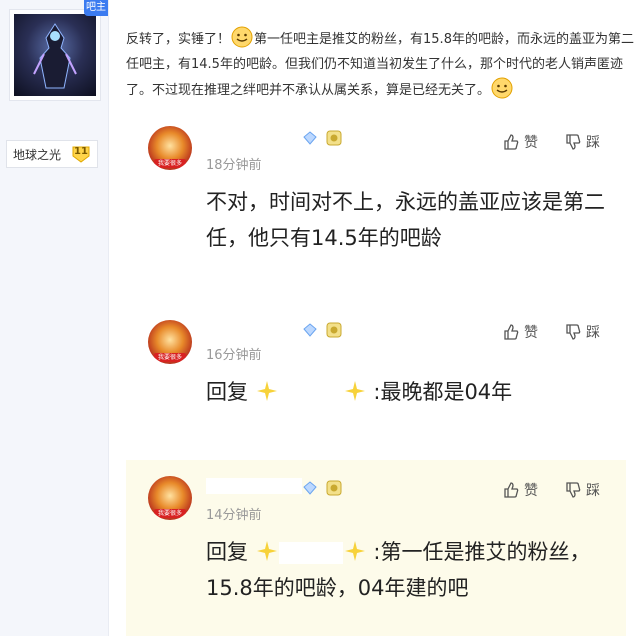 The width and height of the screenshot is (640, 636). I want to click on reply-time: 14分钟前, so click(234, 515).